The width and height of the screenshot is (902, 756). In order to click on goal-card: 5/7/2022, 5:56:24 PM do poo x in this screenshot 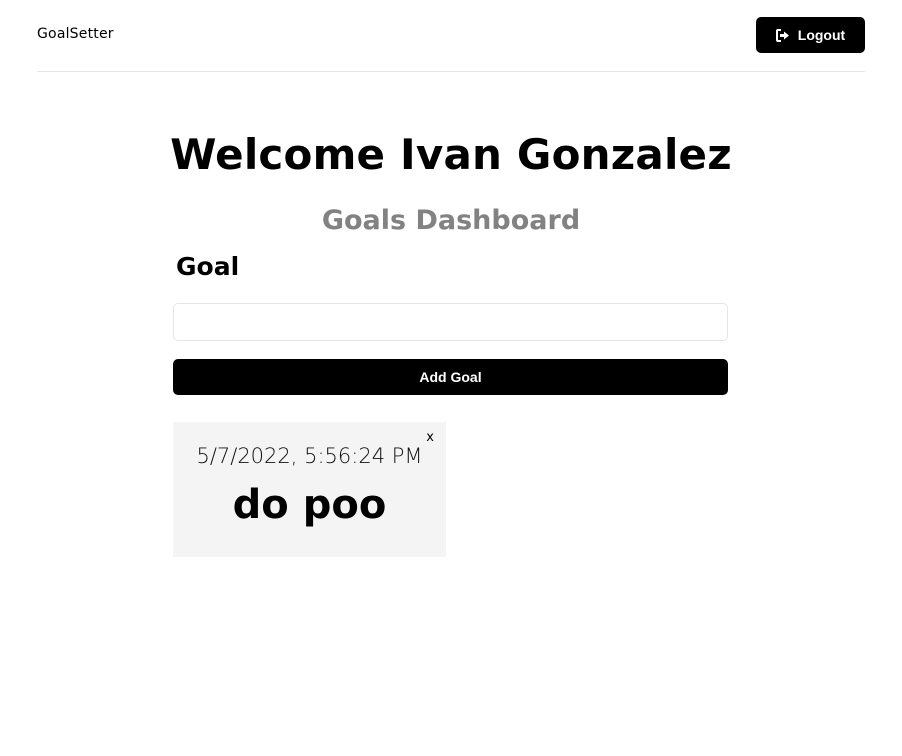, I will do `click(309, 489)`.